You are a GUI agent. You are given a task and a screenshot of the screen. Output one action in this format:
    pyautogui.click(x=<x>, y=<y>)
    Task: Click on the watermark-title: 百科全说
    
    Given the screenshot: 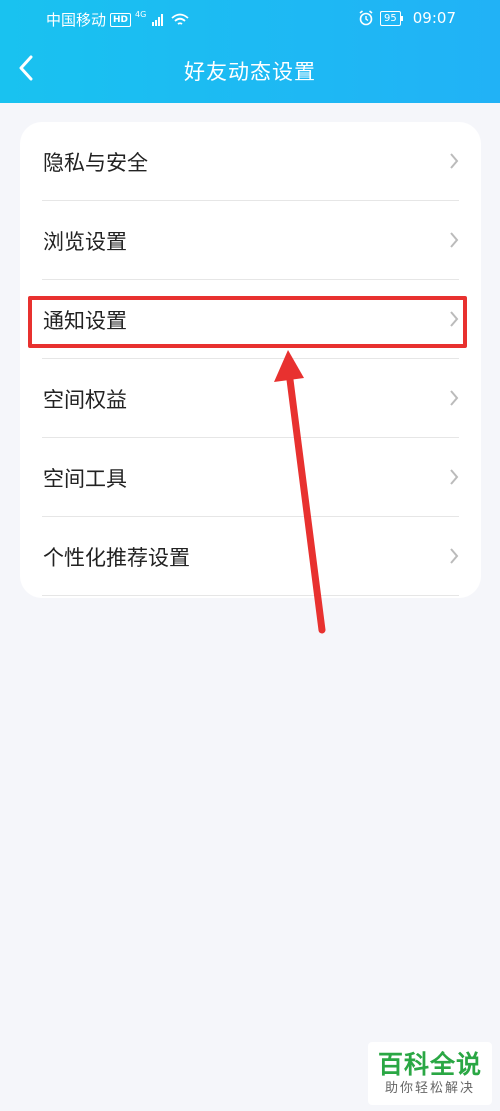 What is the action you would take?
    pyautogui.click(x=429, y=1064)
    